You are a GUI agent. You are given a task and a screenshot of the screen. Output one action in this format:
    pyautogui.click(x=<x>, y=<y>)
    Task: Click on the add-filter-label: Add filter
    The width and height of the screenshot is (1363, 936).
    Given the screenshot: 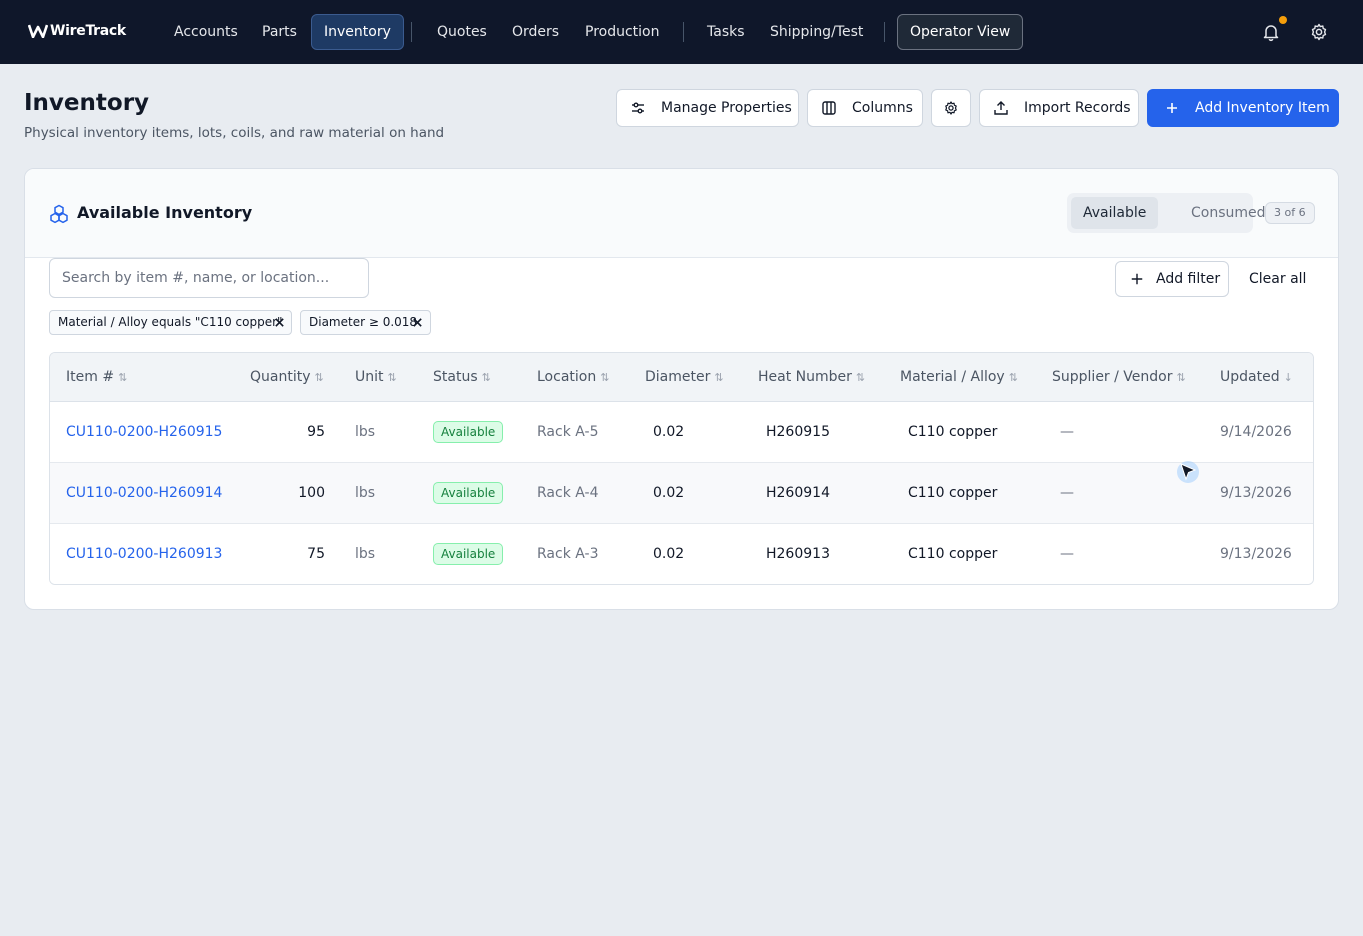 What is the action you would take?
    pyautogui.click(x=1188, y=279)
    